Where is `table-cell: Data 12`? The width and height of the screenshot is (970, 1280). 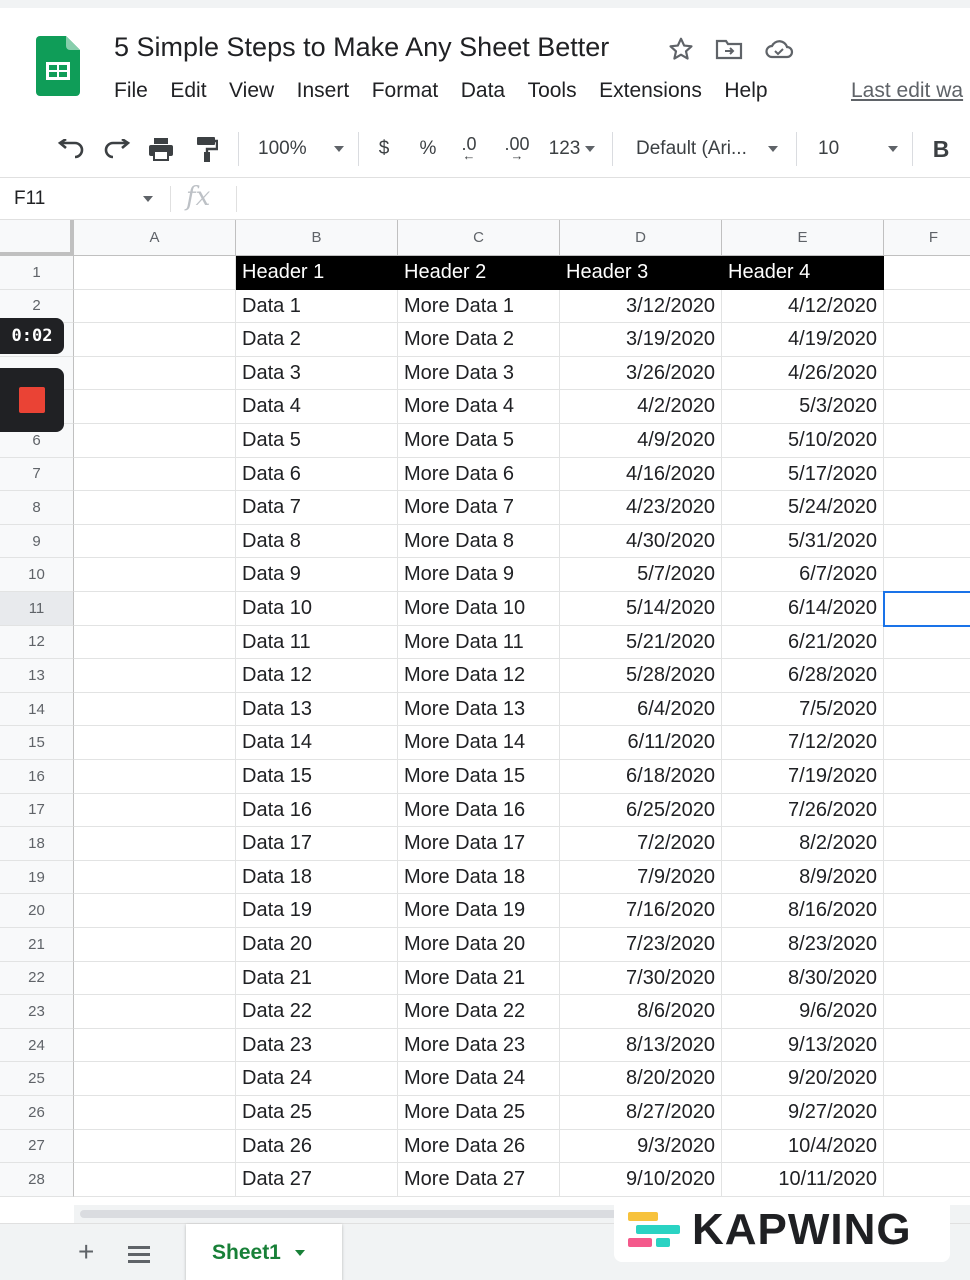
table-cell: Data 12 is located at coordinates (317, 676).